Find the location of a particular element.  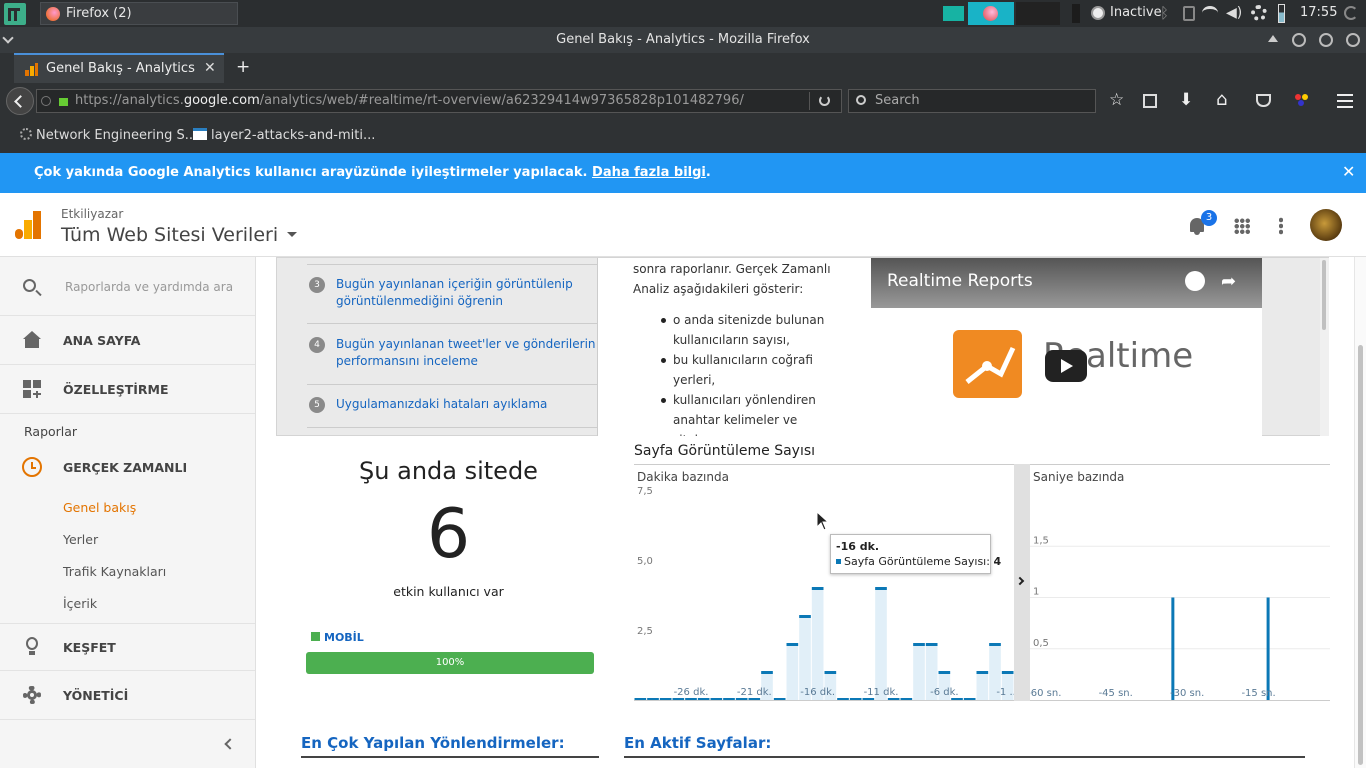

back-button is located at coordinates (20, 101).